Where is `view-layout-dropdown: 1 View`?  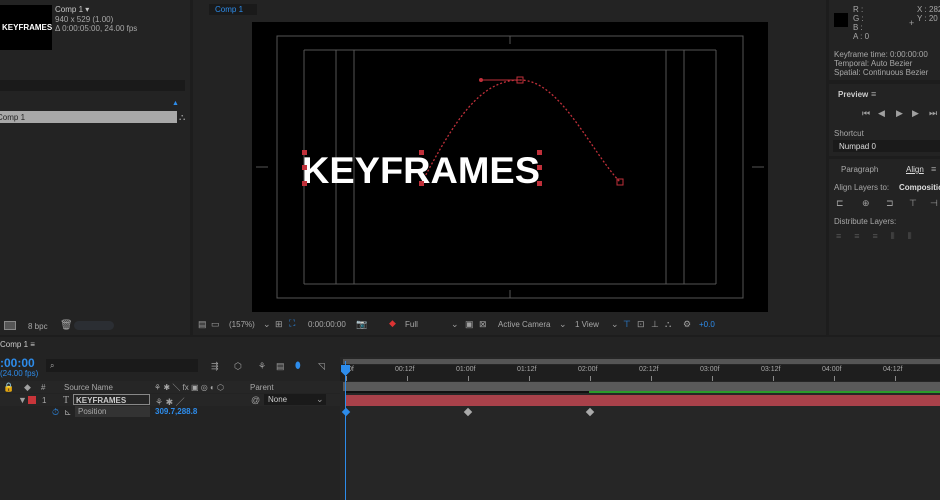 view-layout-dropdown: 1 View is located at coordinates (587, 324).